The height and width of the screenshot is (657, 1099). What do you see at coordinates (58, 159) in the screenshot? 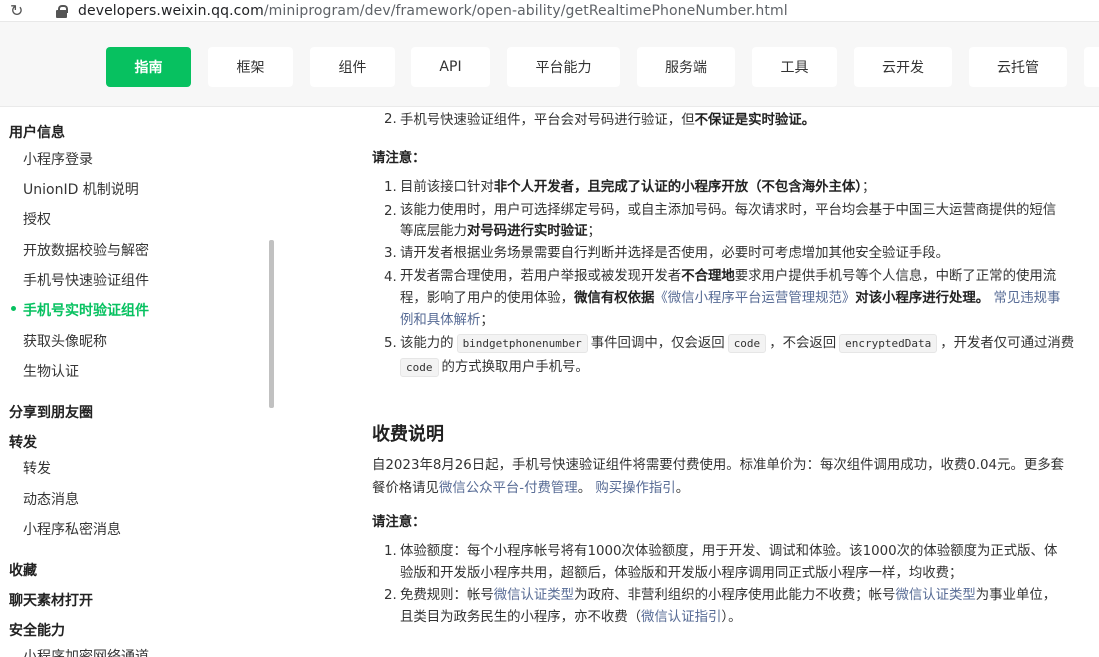
I see `sidebar-item-login: 小程序登录` at bounding box center [58, 159].